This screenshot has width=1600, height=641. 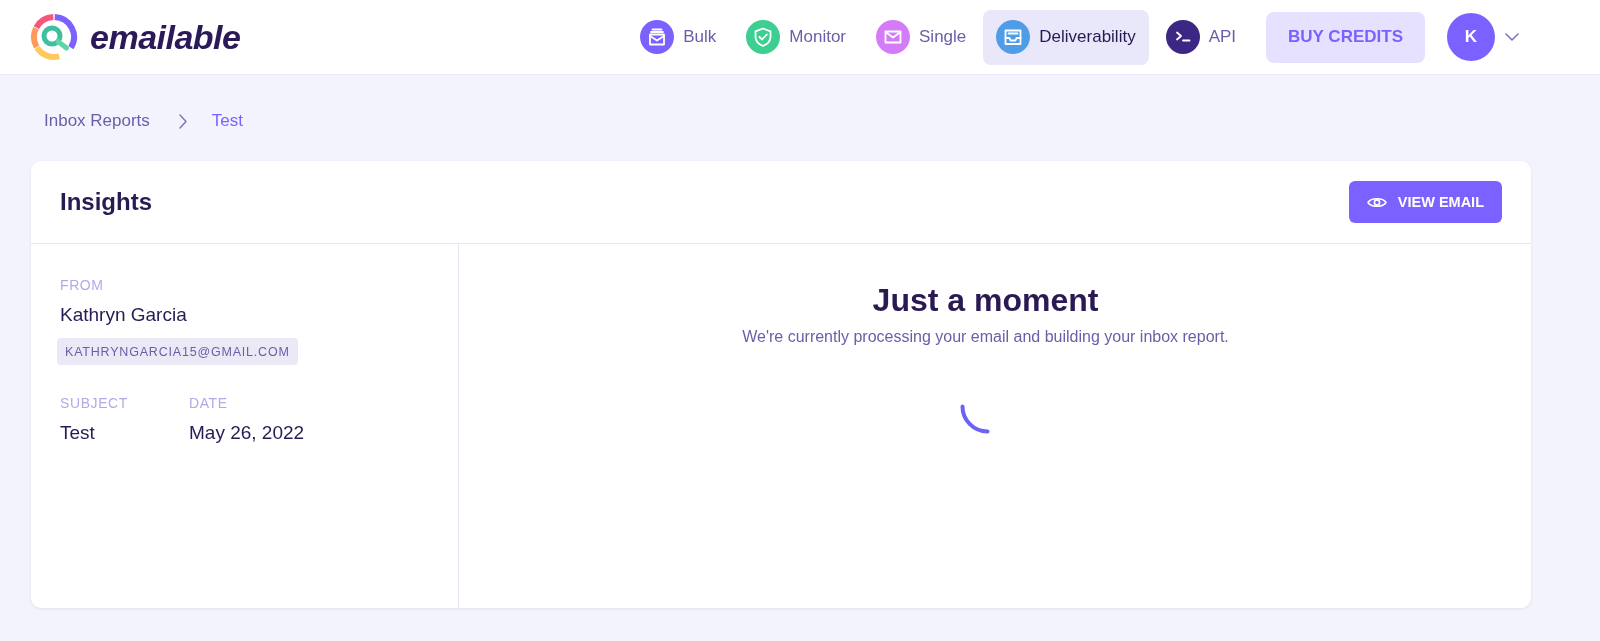 What do you see at coordinates (796, 37) in the screenshot?
I see `nav-tab: Monitor` at bounding box center [796, 37].